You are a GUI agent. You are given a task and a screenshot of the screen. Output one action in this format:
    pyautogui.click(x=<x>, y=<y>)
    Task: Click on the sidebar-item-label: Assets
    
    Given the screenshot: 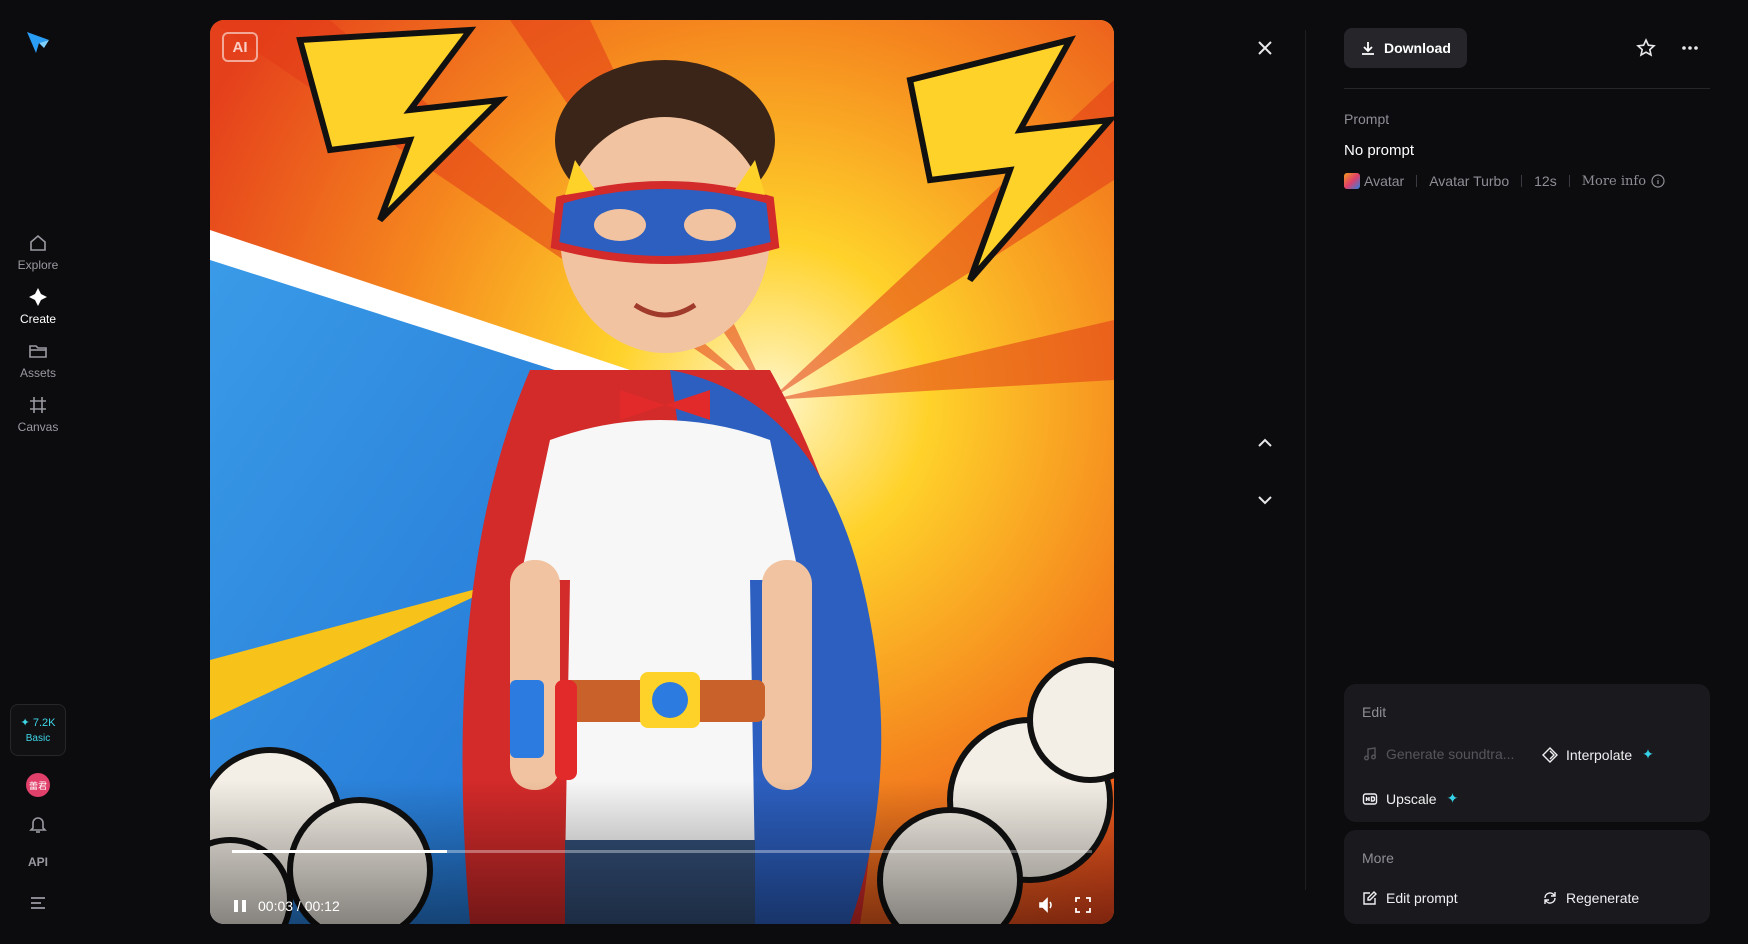 What is the action you would take?
    pyautogui.click(x=37, y=372)
    